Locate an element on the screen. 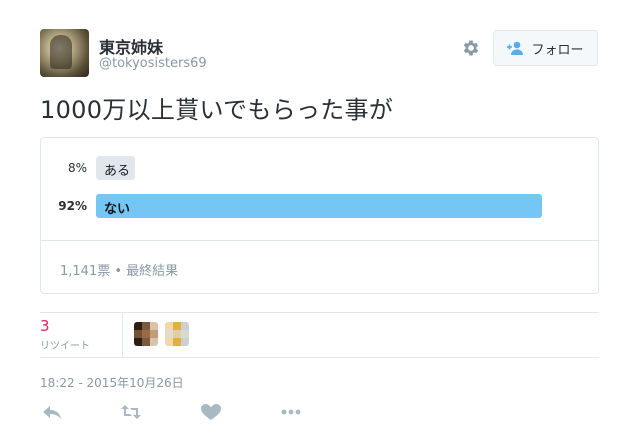  stats-top-divider is located at coordinates (319, 312).